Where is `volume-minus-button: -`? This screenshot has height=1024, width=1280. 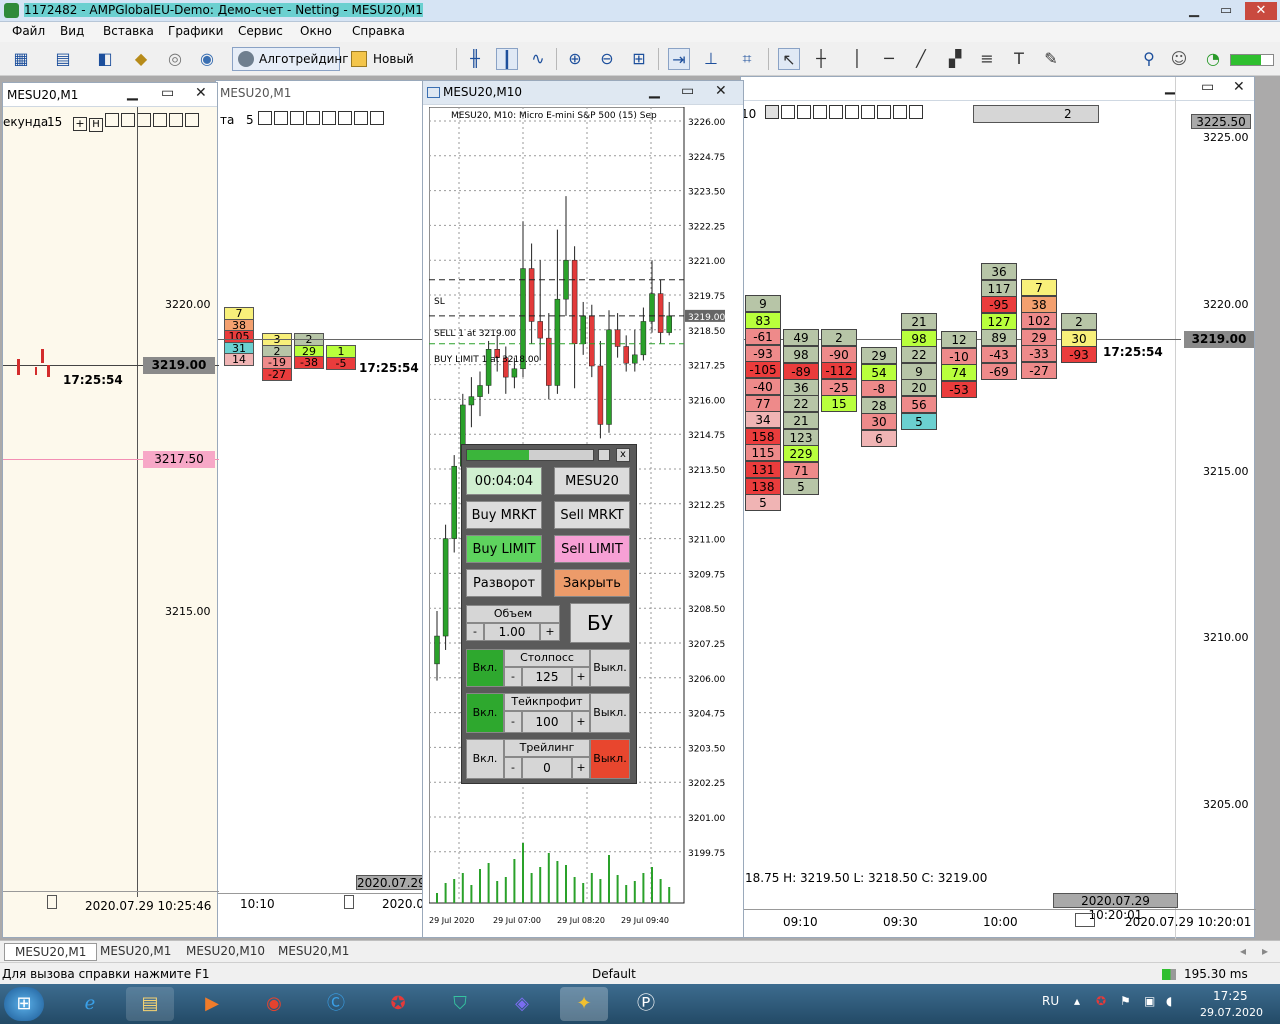 volume-minus-button: - is located at coordinates (475, 632).